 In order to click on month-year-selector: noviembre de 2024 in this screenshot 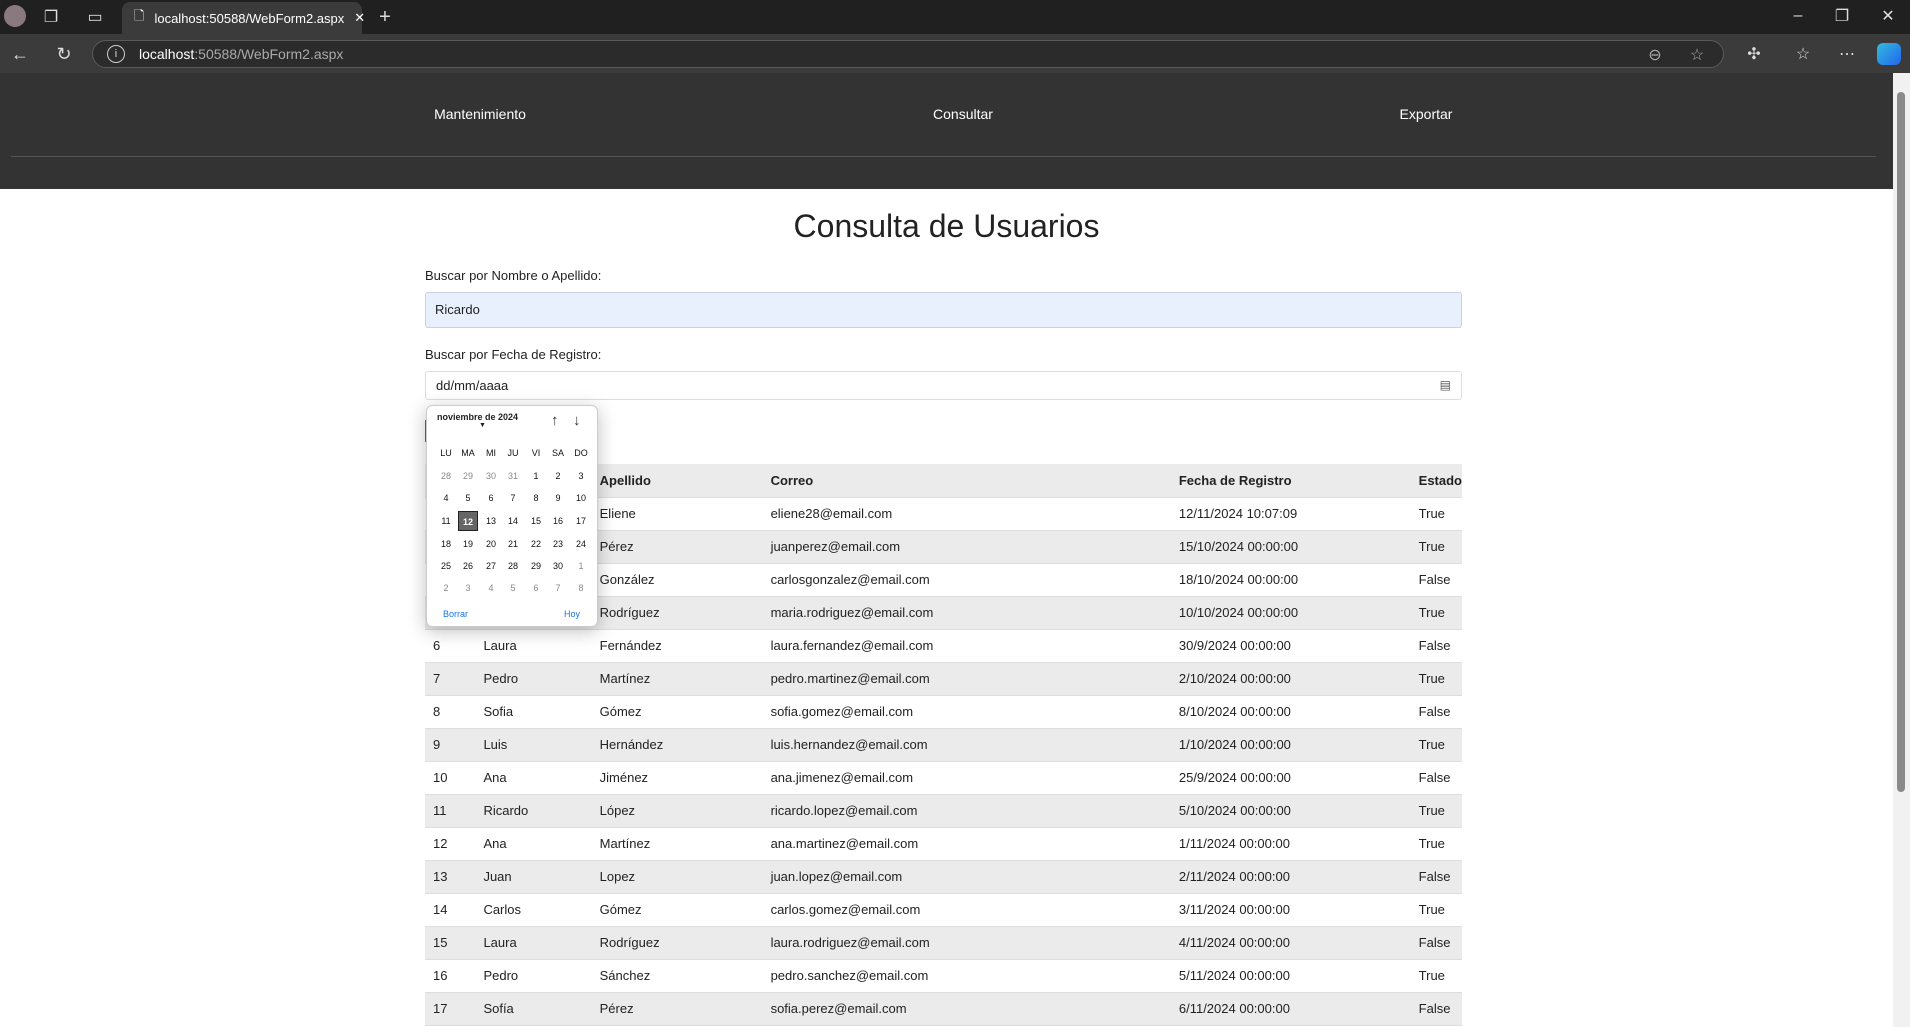, I will do `click(477, 417)`.